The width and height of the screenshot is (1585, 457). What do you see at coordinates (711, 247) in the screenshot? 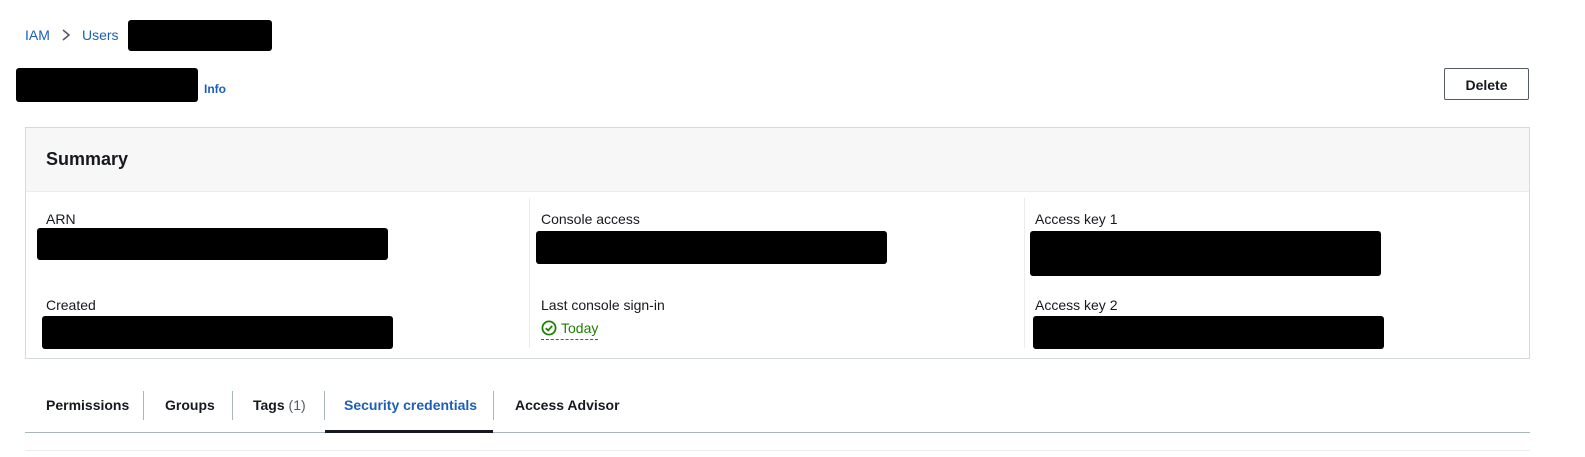
I see `console-access-value-redacted` at bounding box center [711, 247].